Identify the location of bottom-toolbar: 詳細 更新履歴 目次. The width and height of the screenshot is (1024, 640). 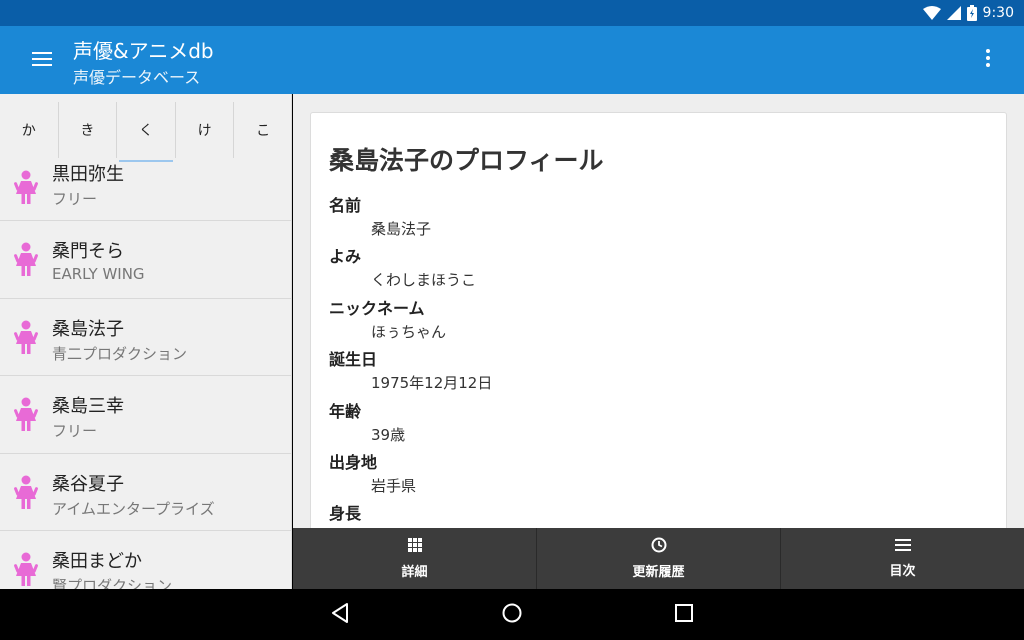
(658, 558).